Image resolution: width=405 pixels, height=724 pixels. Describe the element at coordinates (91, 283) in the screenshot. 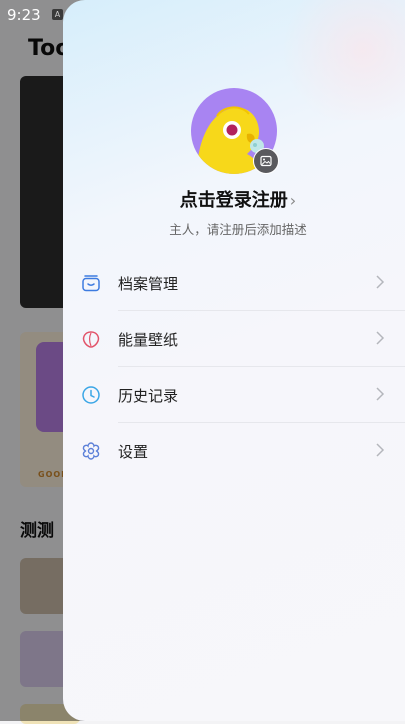

I see `archive-box-icon` at that location.